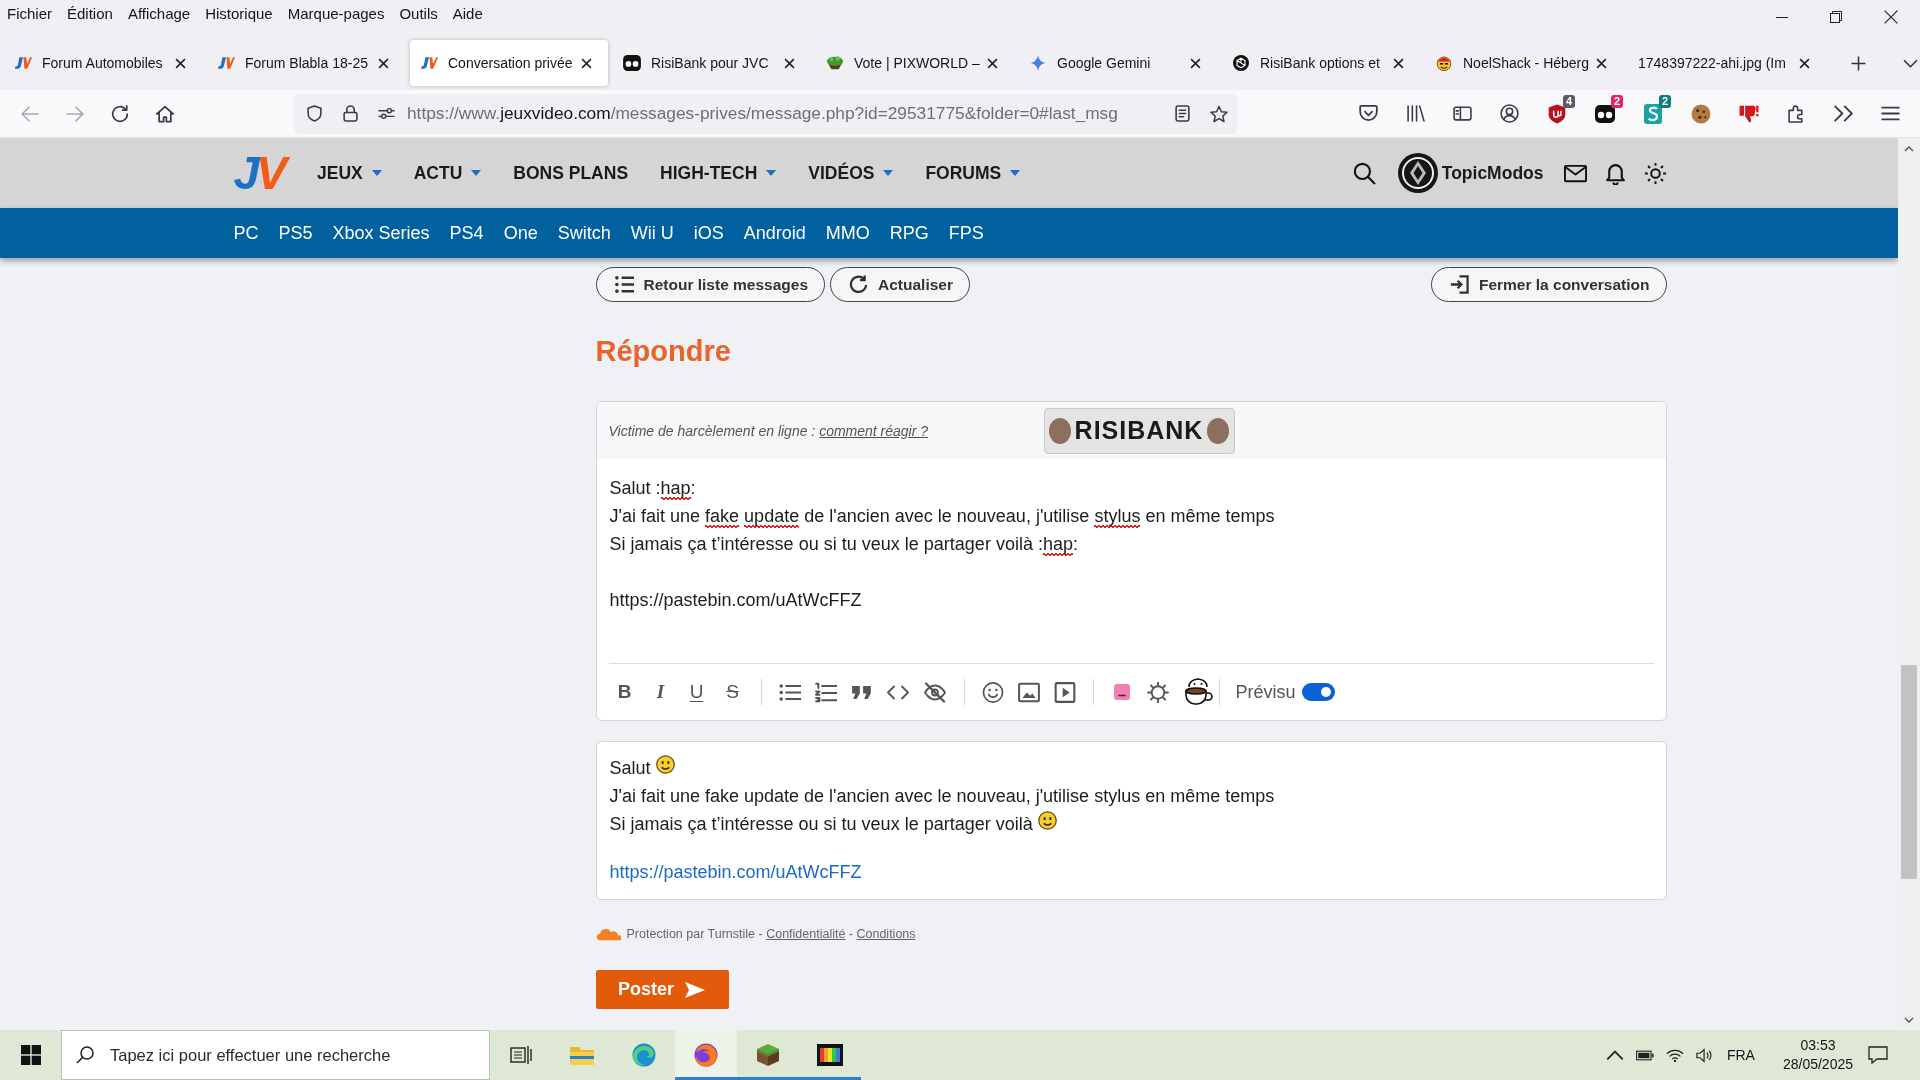 This screenshot has width=1920, height=1080. Describe the element at coordinates (1727, 63) in the screenshot. I see `browser-tab: 1748397222-ahi.jpg (Im` at that location.